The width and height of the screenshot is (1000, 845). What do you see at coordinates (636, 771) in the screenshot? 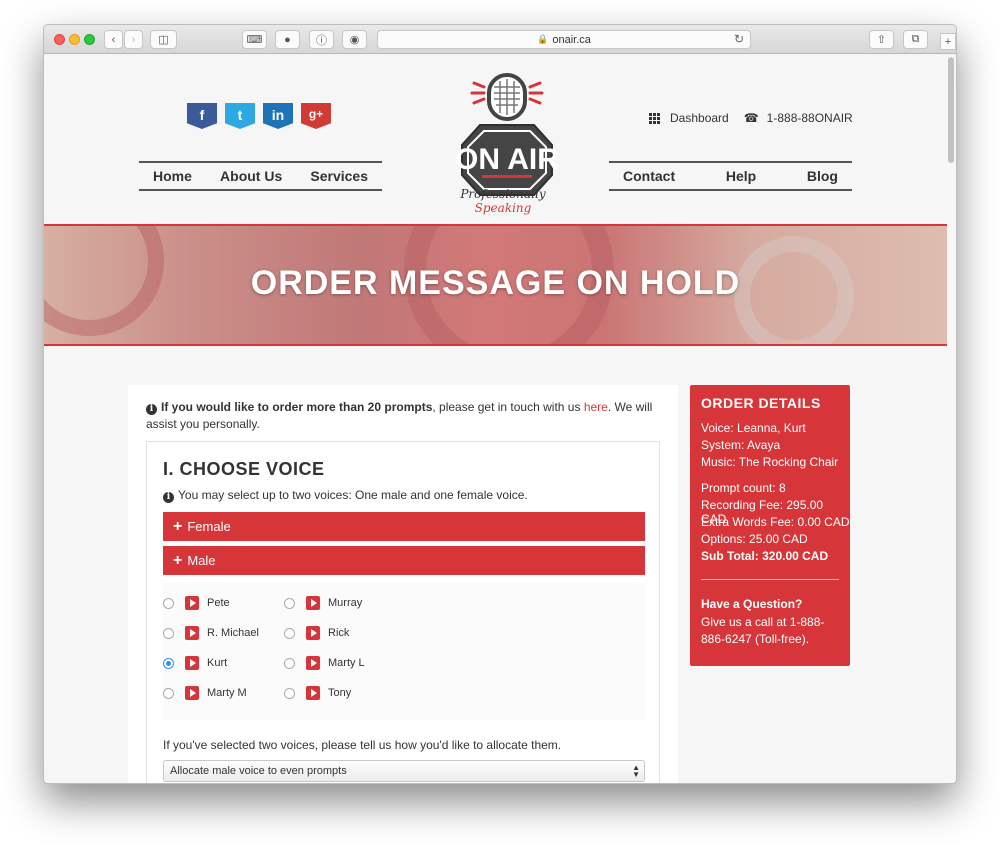
I see `select-arrows-icon: ▲ ▼` at bounding box center [636, 771].